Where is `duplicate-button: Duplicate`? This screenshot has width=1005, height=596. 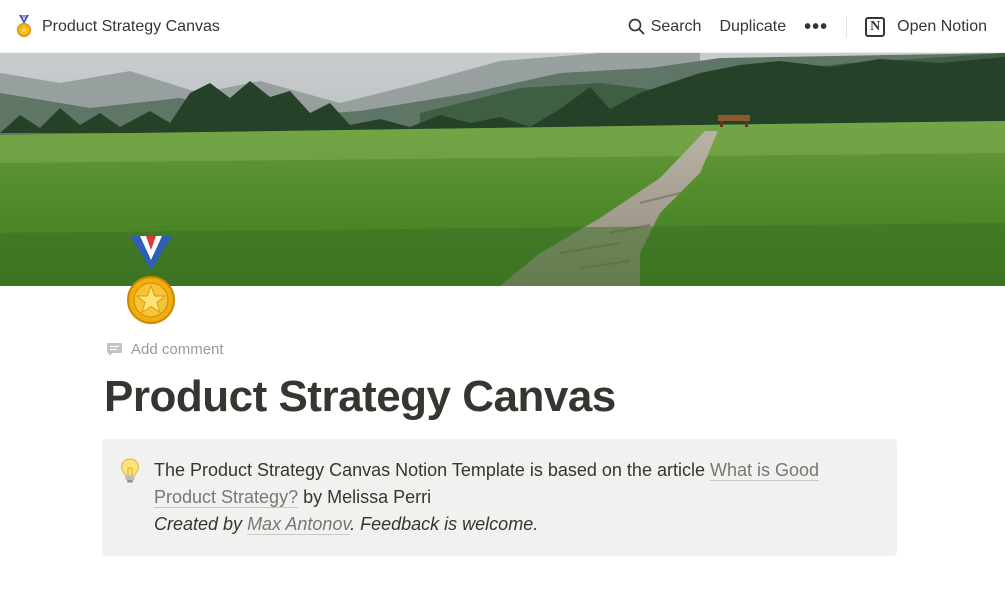 duplicate-button: Duplicate is located at coordinates (752, 27).